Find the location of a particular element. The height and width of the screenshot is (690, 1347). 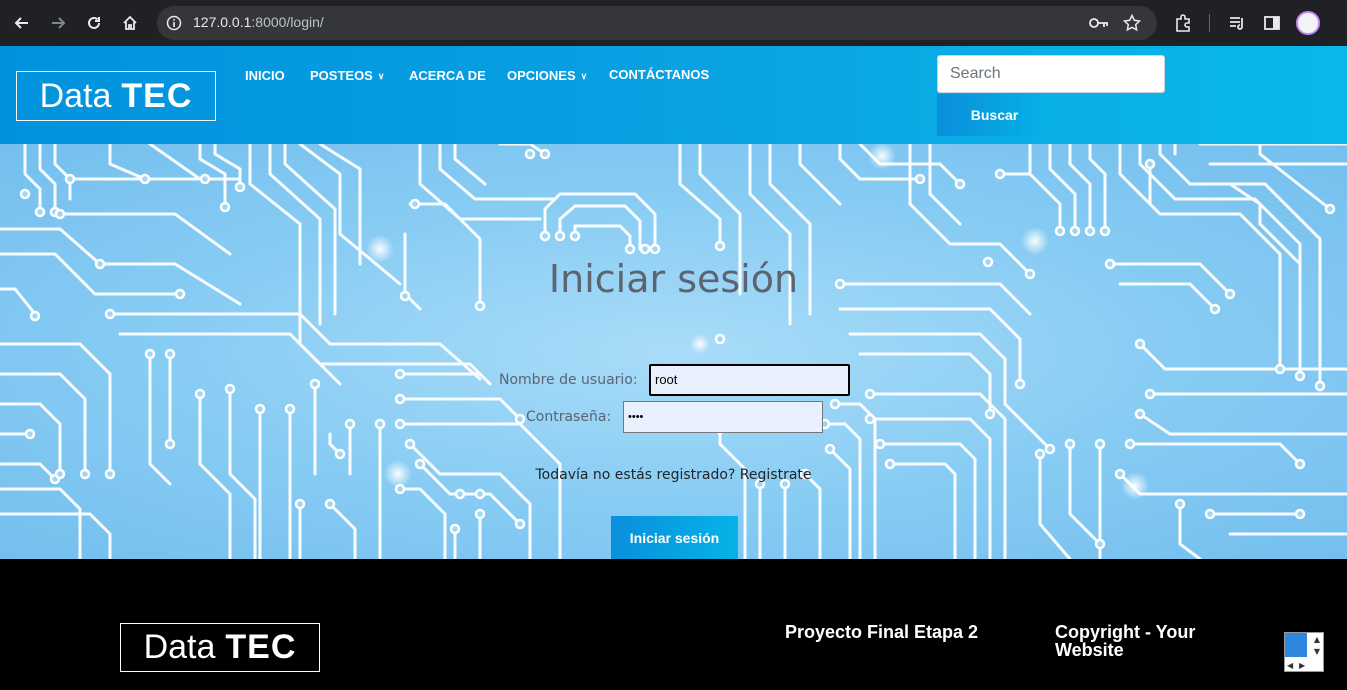

media-icon is located at coordinates (1237, 23).